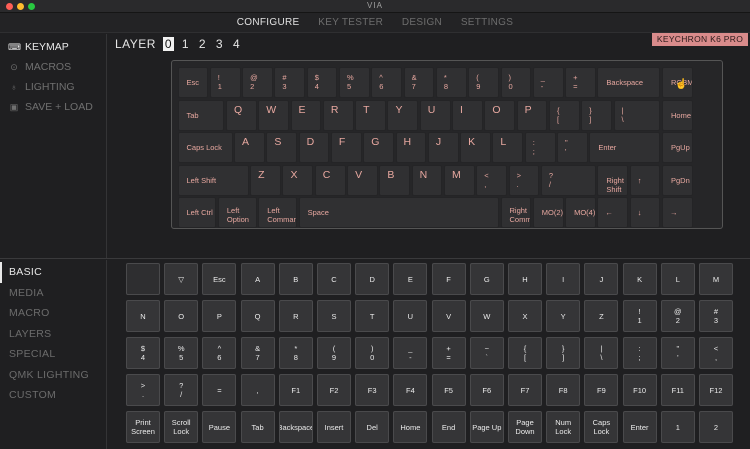 This screenshot has height=449, width=750. What do you see at coordinates (350, 22) in the screenshot?
I see `tab-key-tester: KEY TESTER` at bounding box center [350, 22].